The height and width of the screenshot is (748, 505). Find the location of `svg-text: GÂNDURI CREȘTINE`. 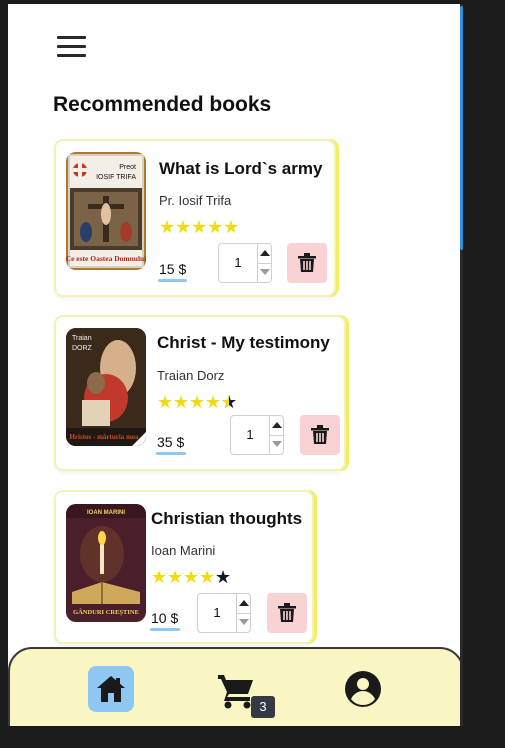

svg-text: GÂNDURI CREȘTINE is located at coordinates (106, 612).